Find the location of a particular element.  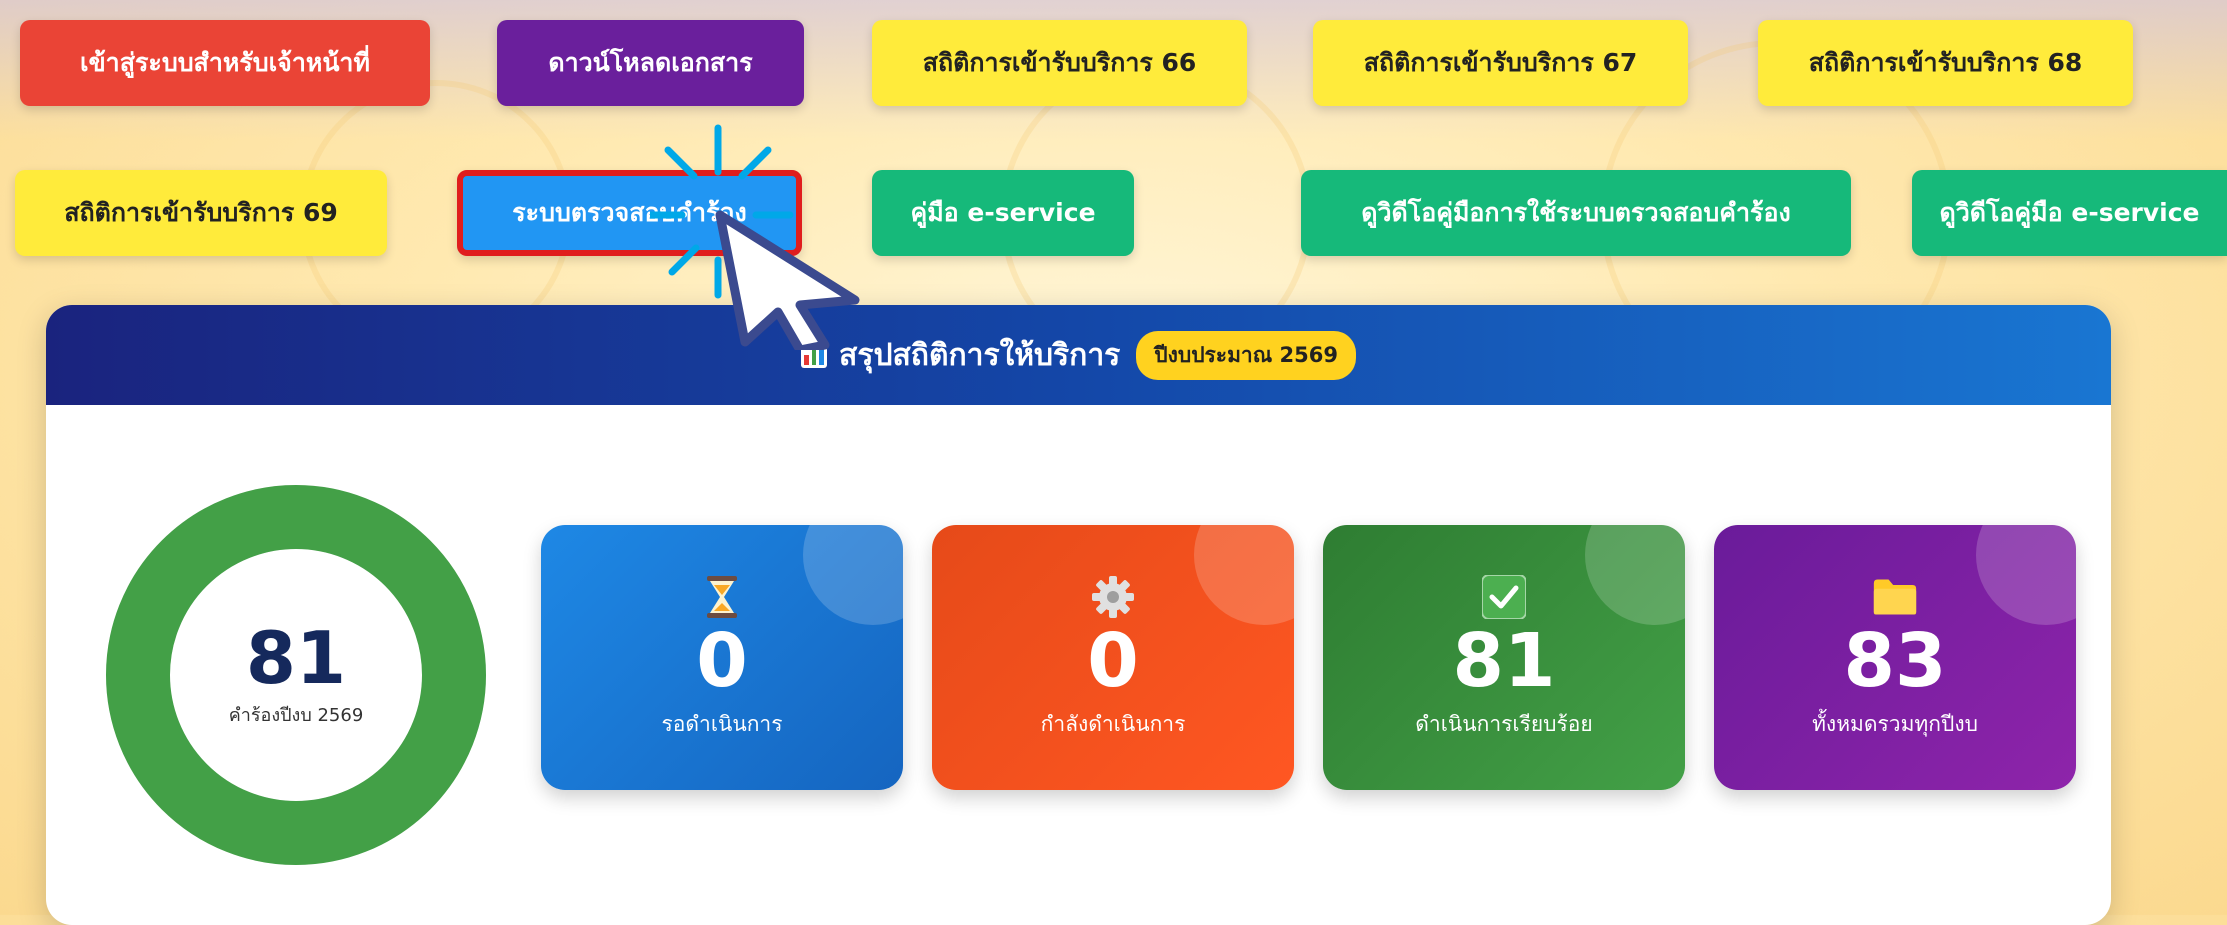

stat-card-in-progress: 0 กำลังดำเนินการ is located at coordinates (1113, 657).